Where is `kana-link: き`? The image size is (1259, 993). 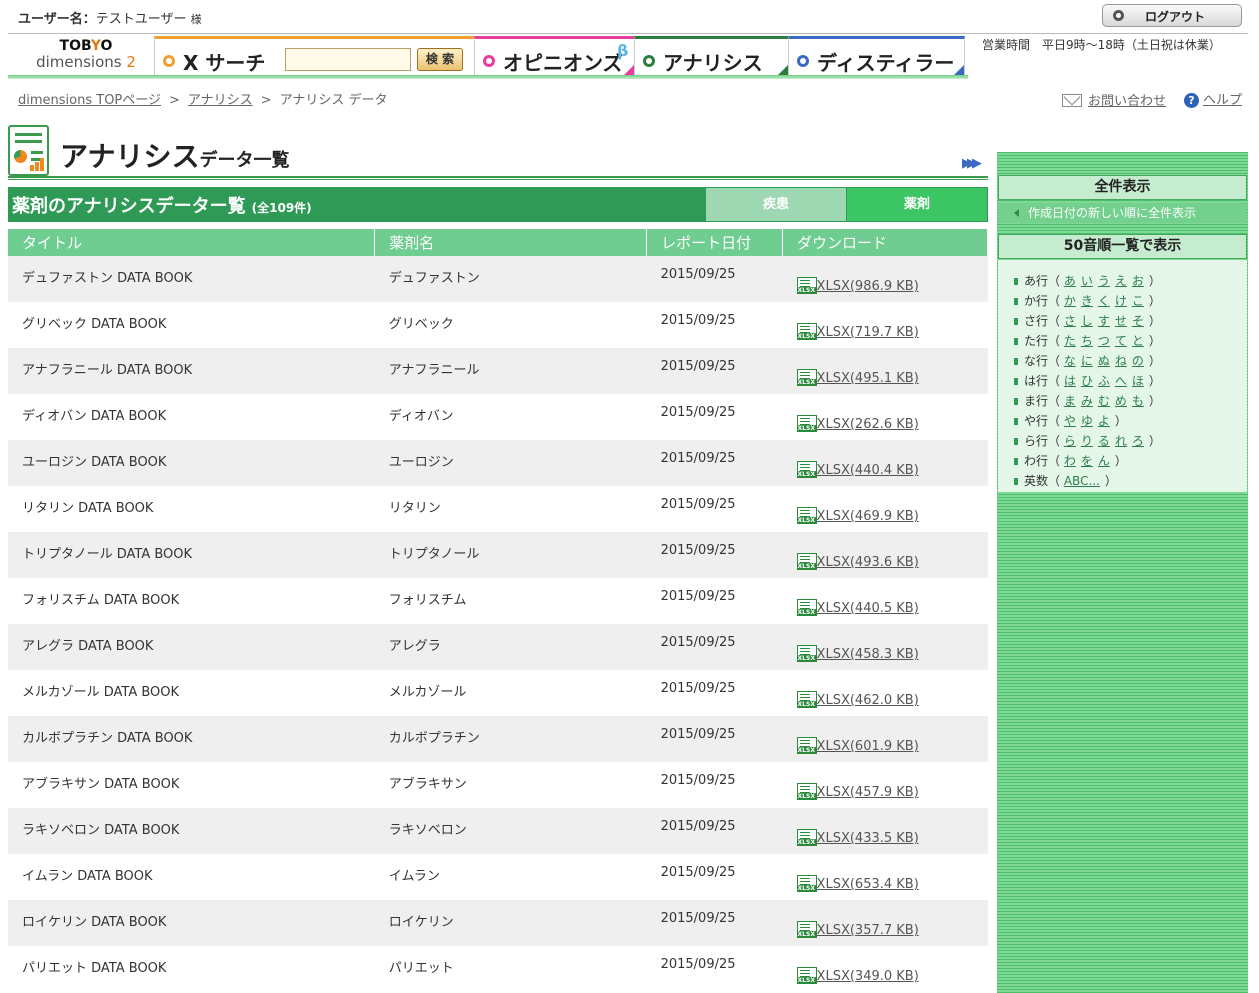
kana-link: き is located at coordinates (1087, 301).